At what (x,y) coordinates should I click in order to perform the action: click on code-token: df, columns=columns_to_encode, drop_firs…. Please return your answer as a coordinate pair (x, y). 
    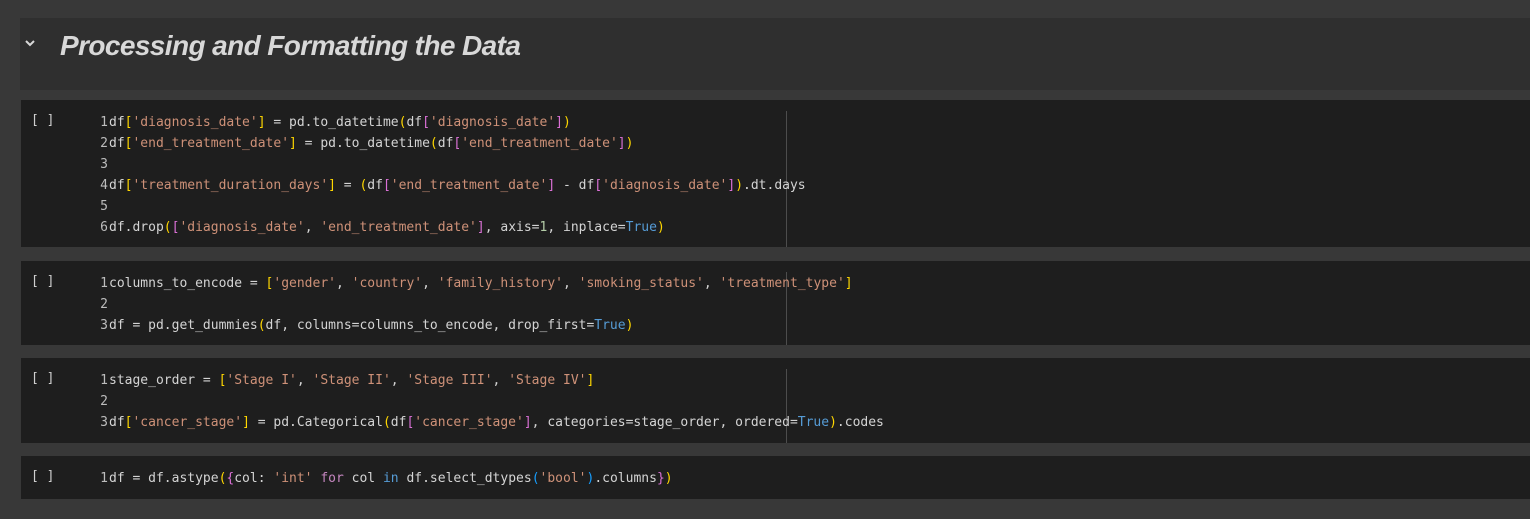
    Looking at the image, I should click on (430, 325).